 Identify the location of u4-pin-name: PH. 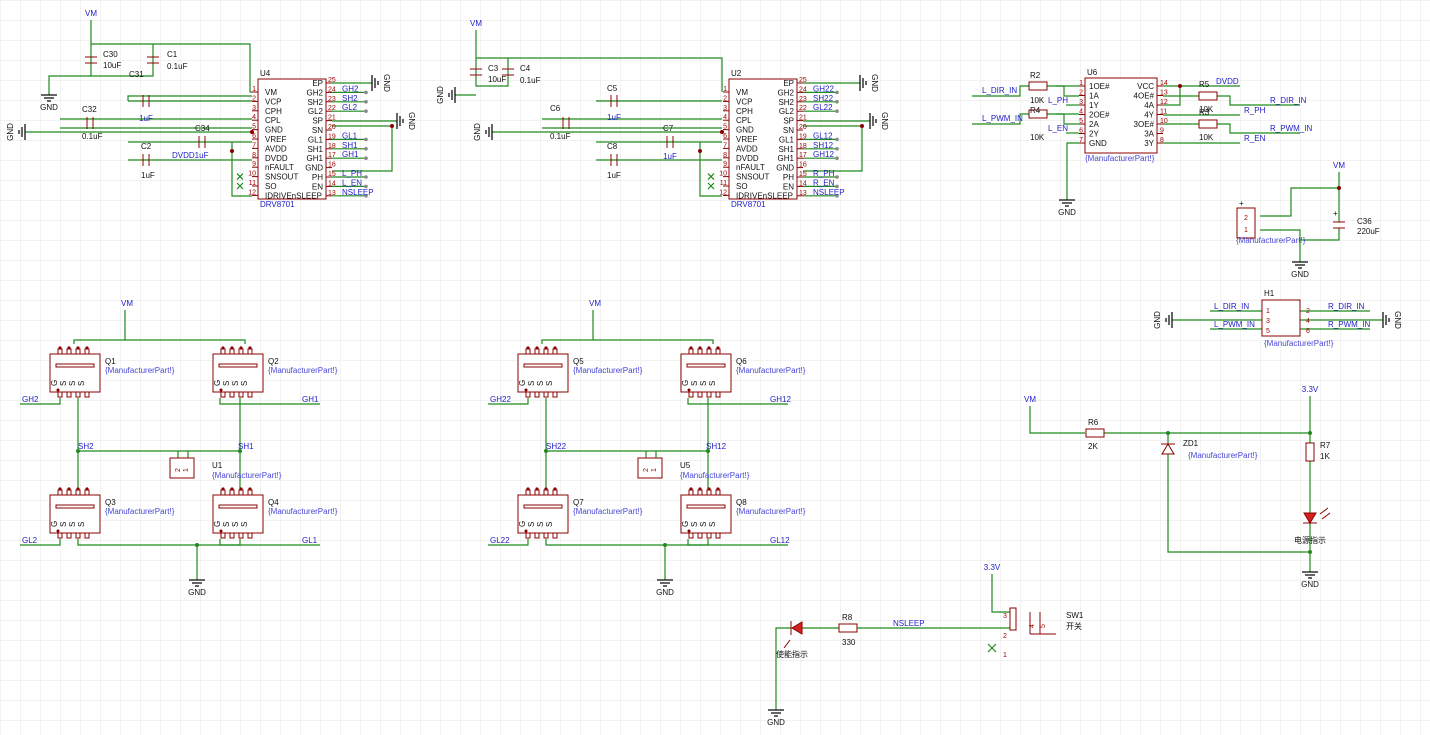
(317, 177).